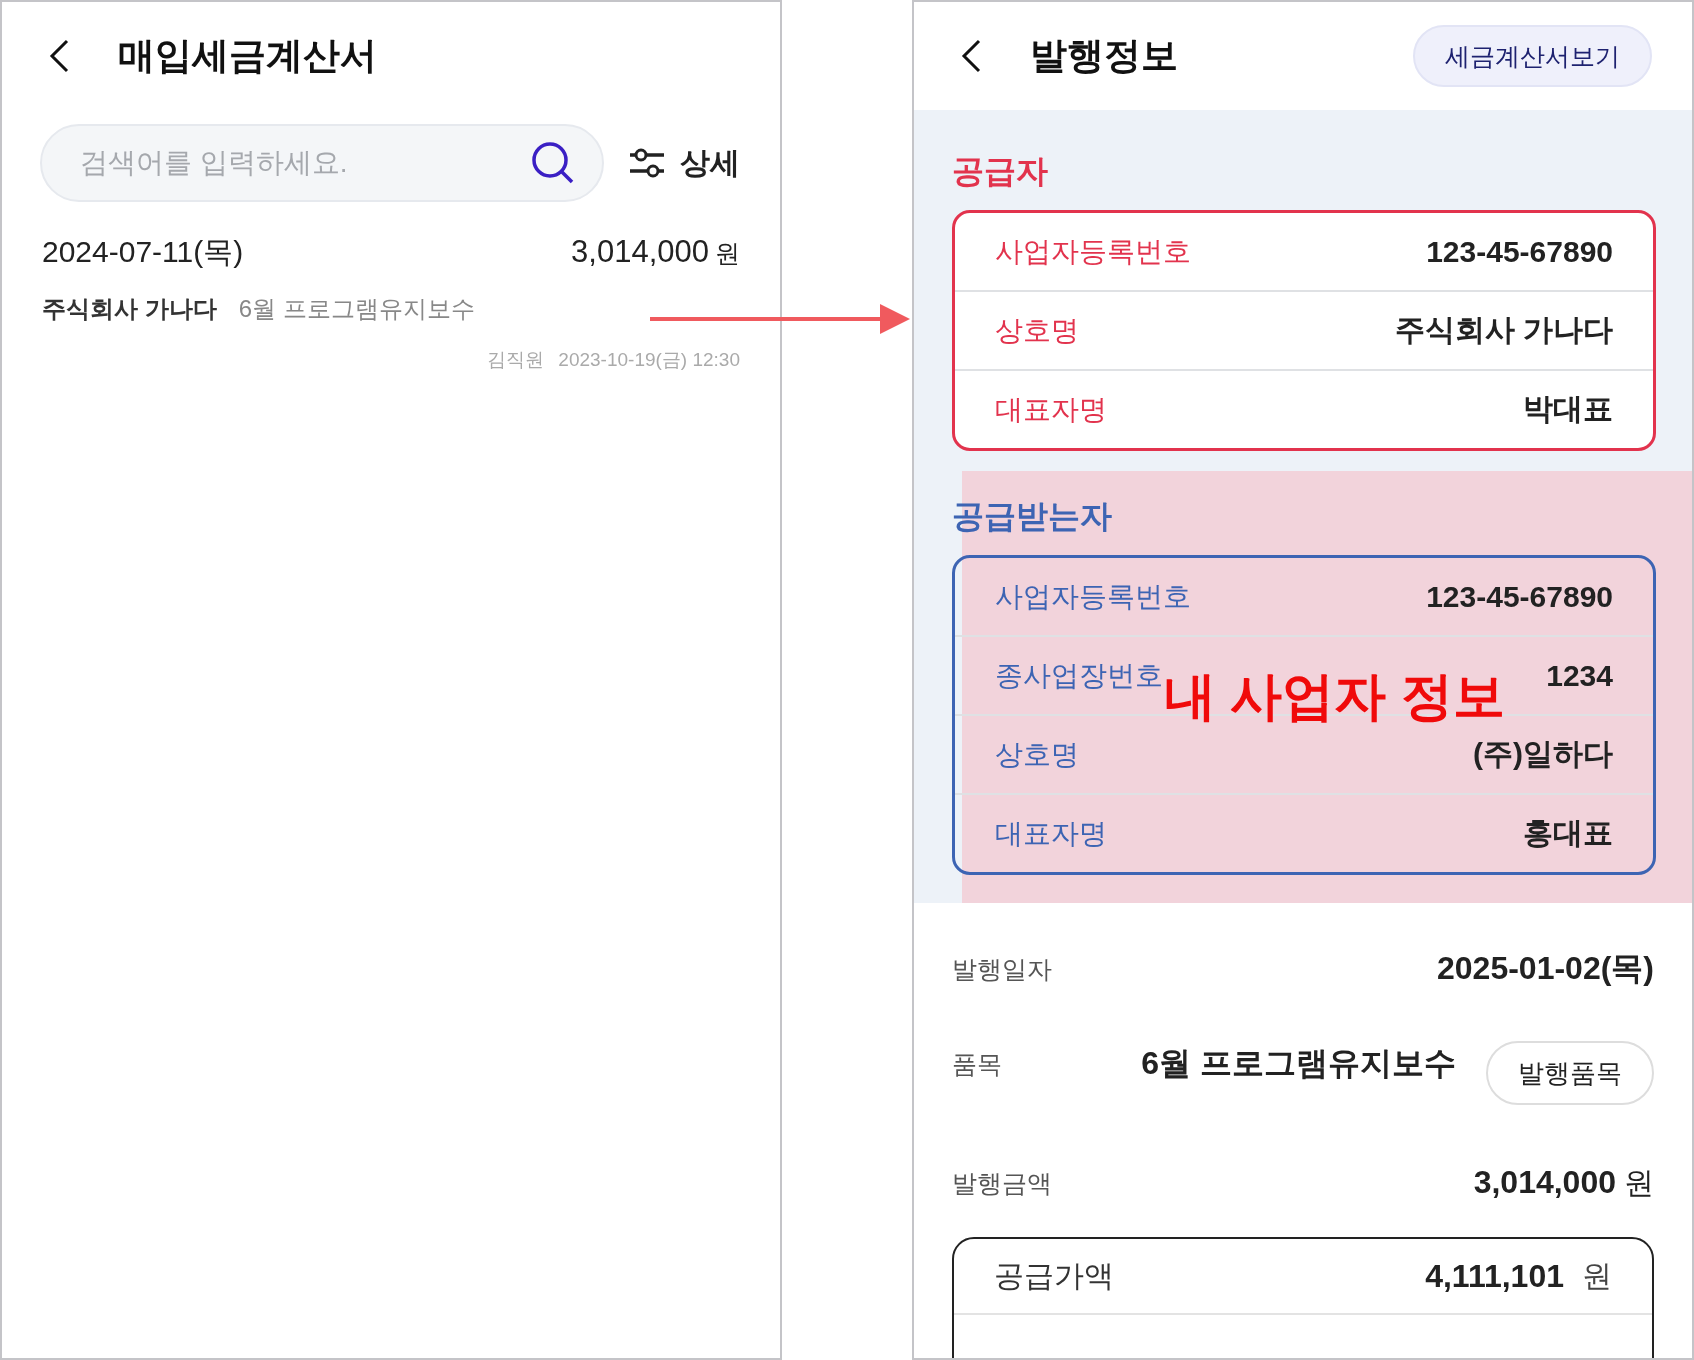  I want to click on field-value: 1234, so click(1579, 675).